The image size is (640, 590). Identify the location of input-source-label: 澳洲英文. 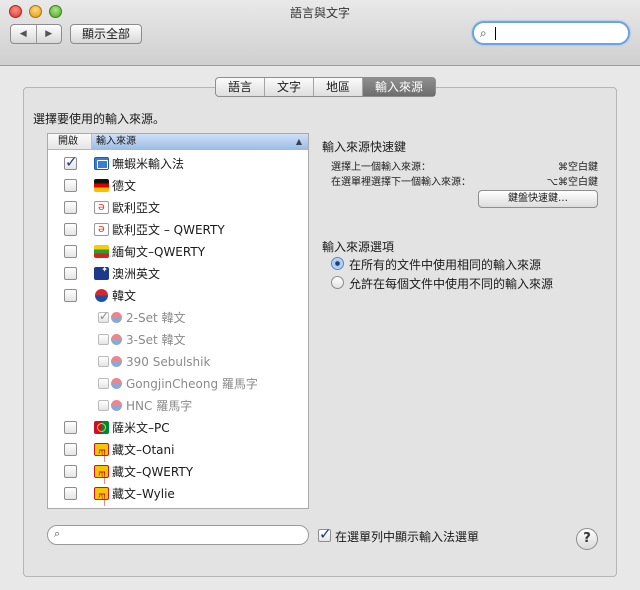
(136, 274).